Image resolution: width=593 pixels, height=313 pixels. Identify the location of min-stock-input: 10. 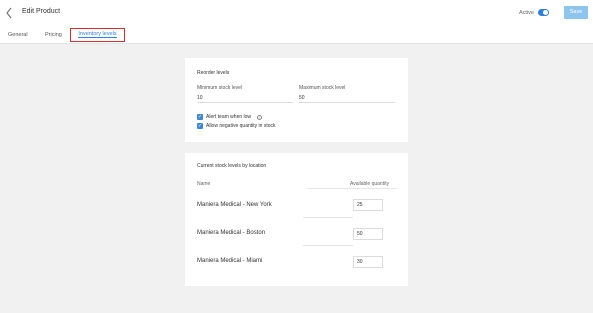
(245, 98).